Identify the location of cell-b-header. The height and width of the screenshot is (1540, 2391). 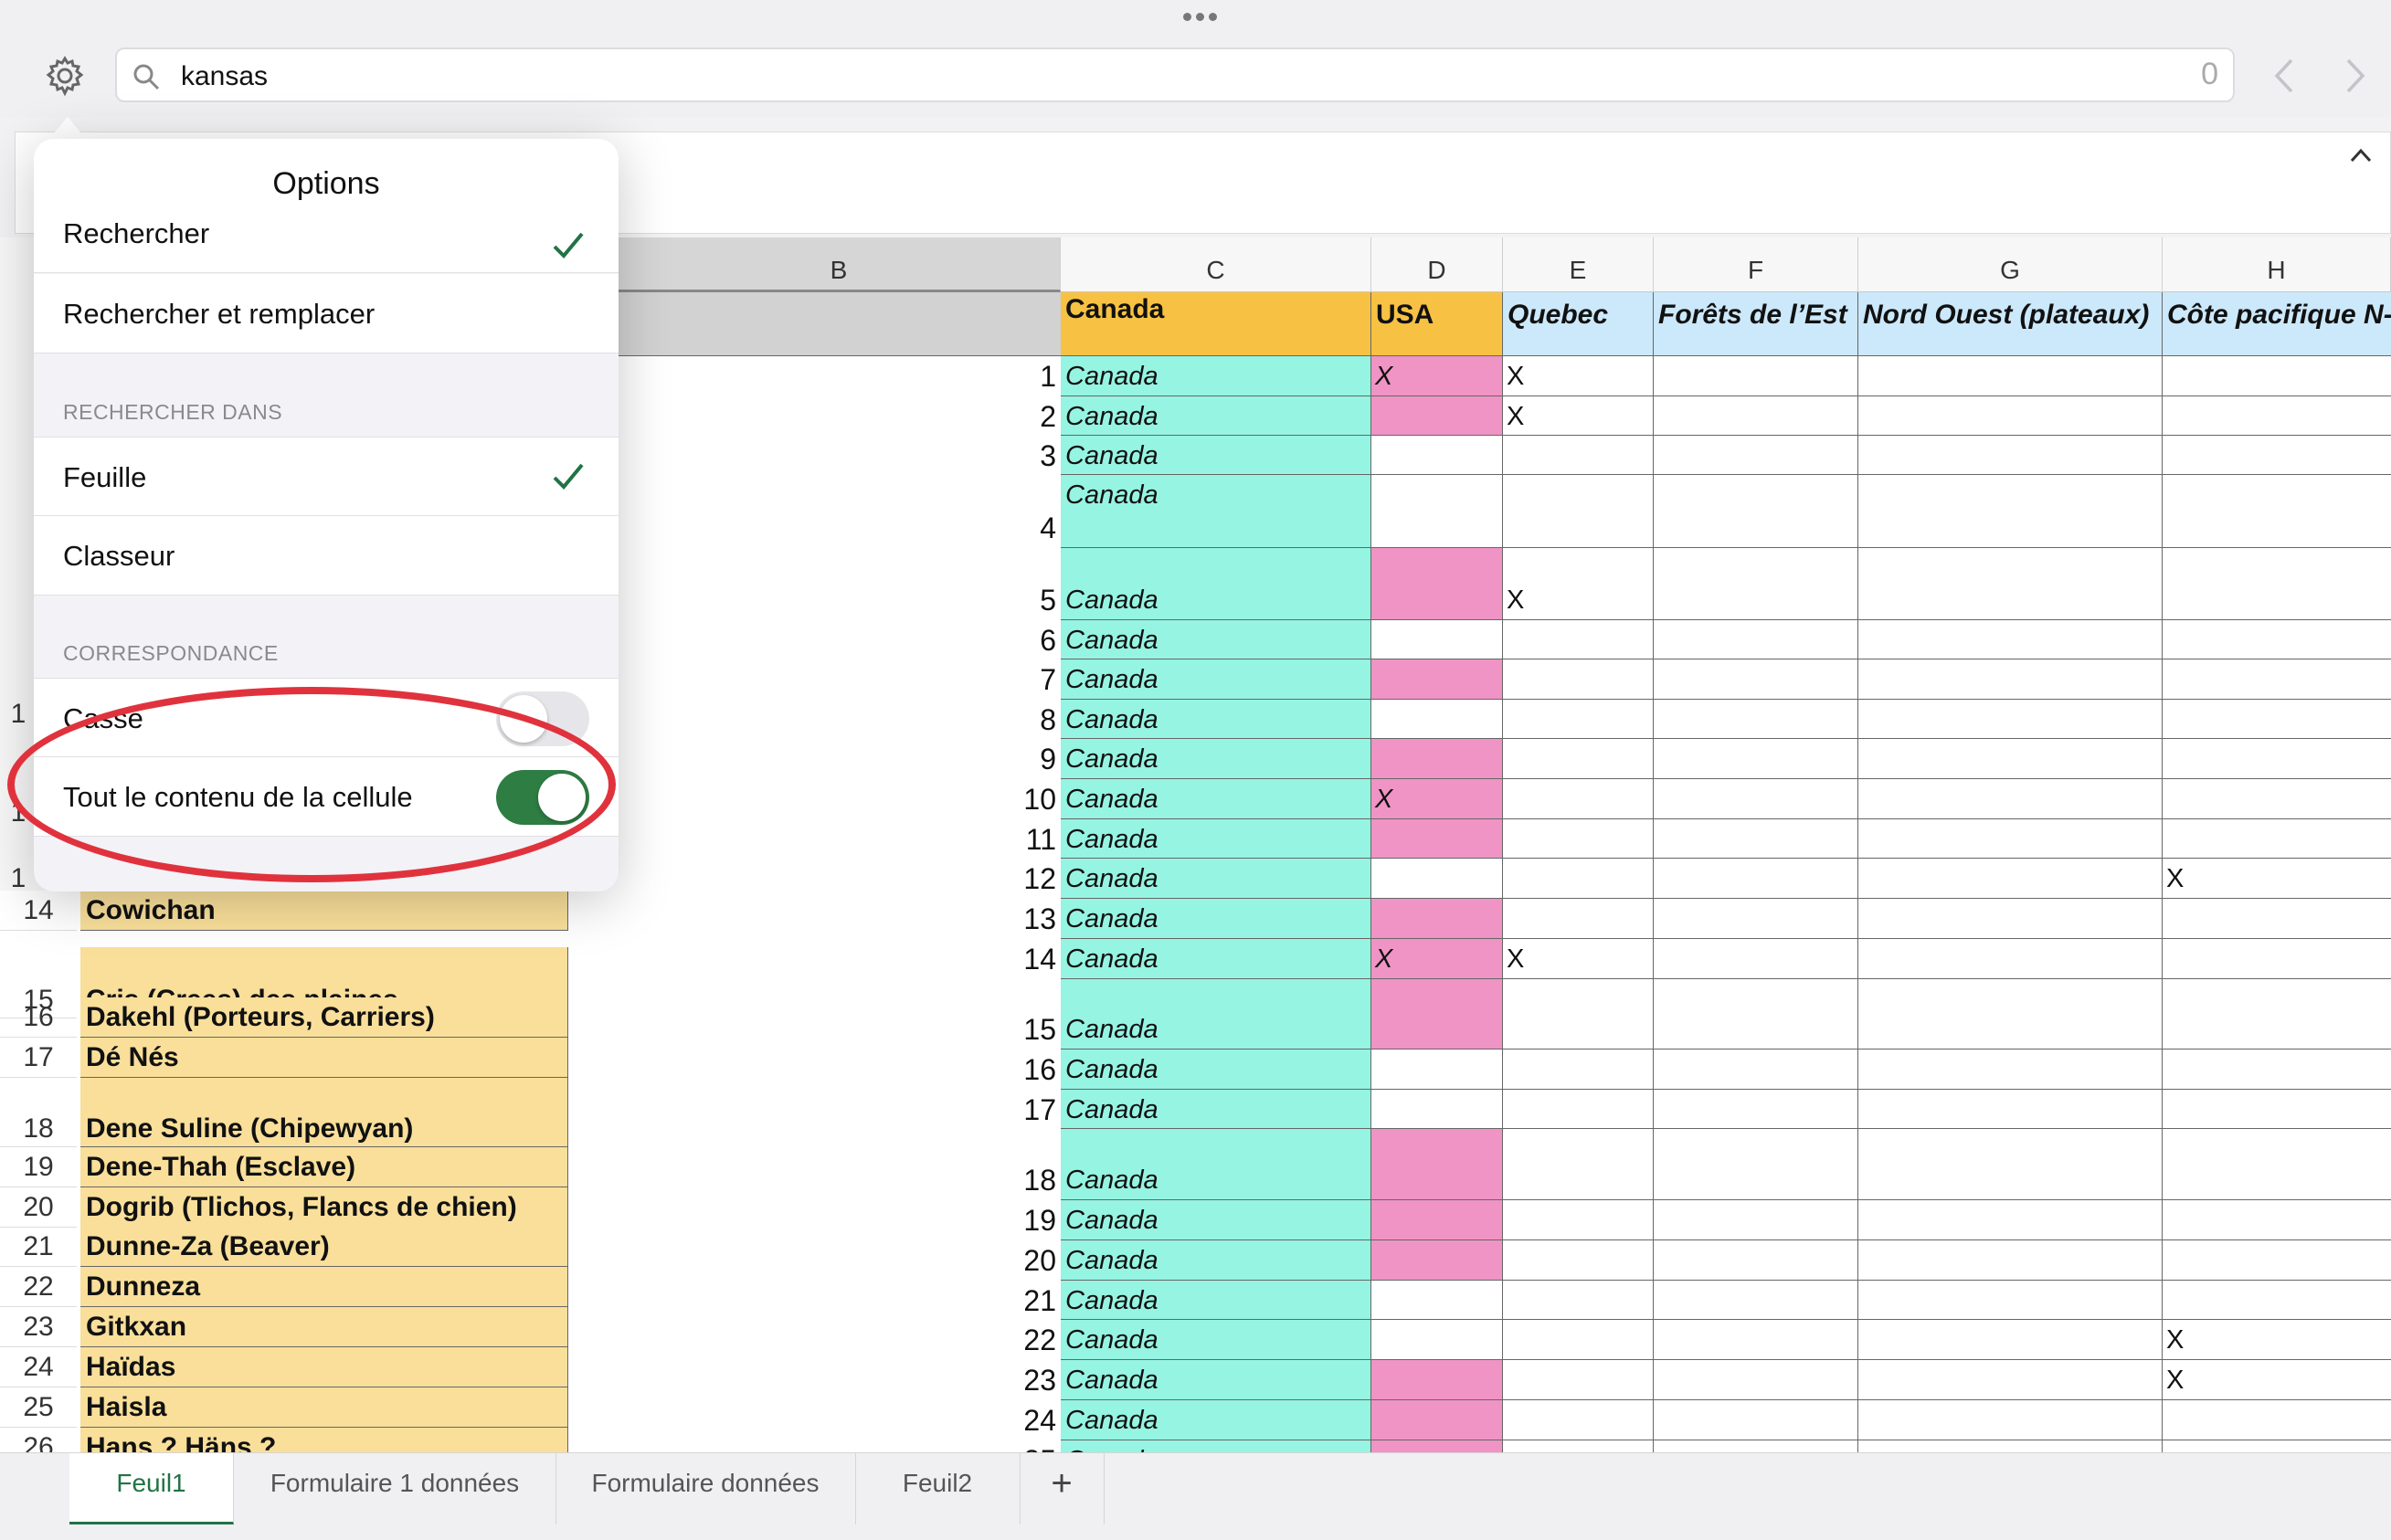
(839, 324).